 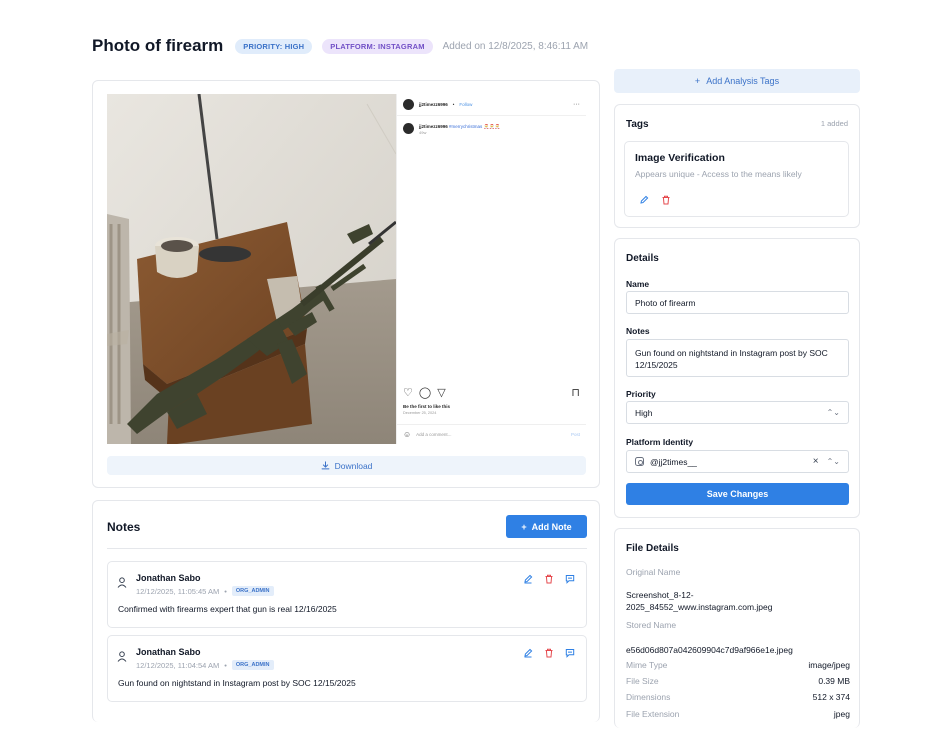 I want to click on post-comment-bar: ☺ Add a comment... Post, so click(x=491, y=434).